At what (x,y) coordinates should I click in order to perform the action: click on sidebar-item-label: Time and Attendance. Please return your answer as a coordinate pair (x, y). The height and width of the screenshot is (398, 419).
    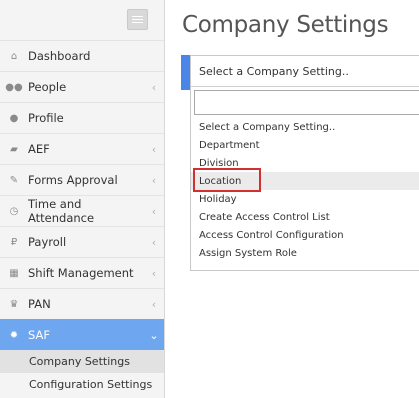
    Looking at the image, I should click on (61, 211).